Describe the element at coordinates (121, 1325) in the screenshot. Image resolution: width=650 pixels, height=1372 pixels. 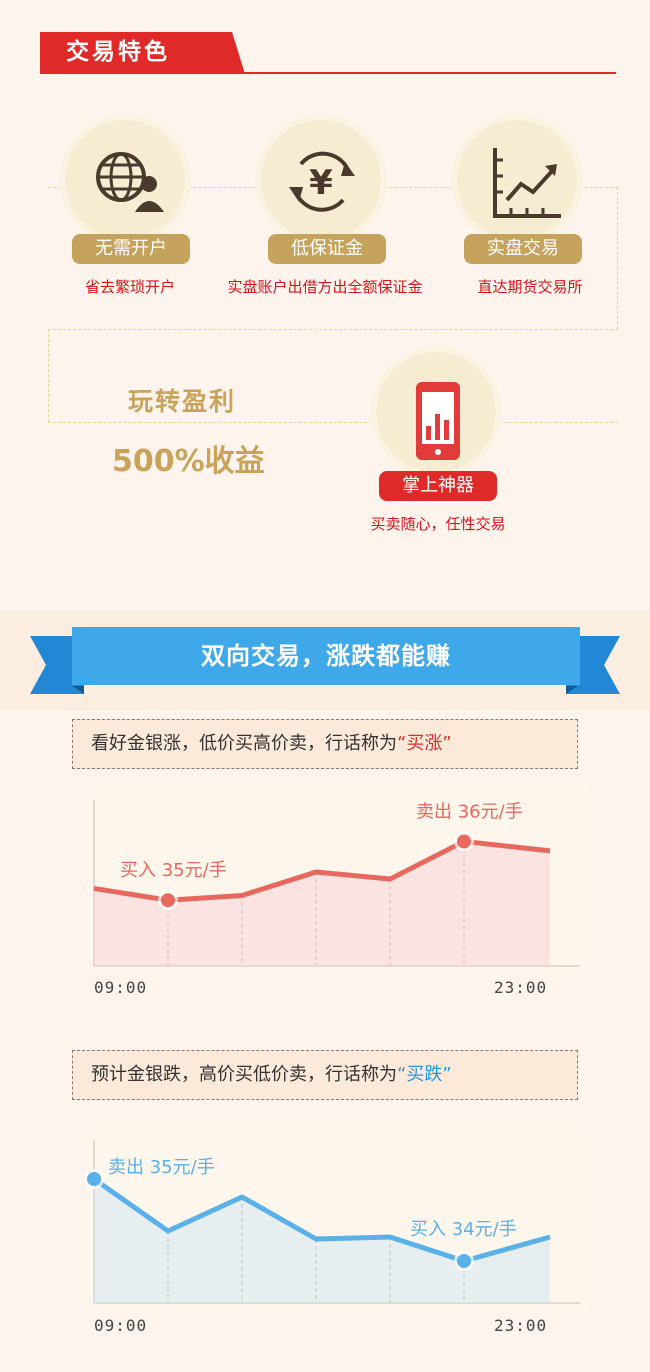
I see `x-start-label: 09:00` at that location.